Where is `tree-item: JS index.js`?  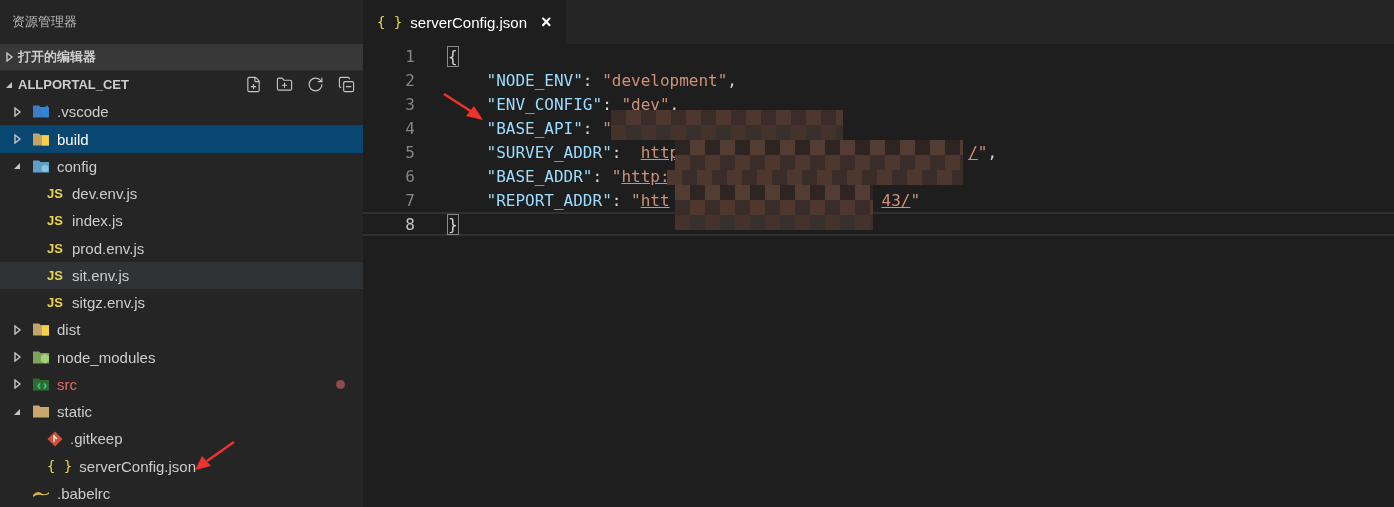
tree-item: JS index.js is located at coordinates (181, 221).